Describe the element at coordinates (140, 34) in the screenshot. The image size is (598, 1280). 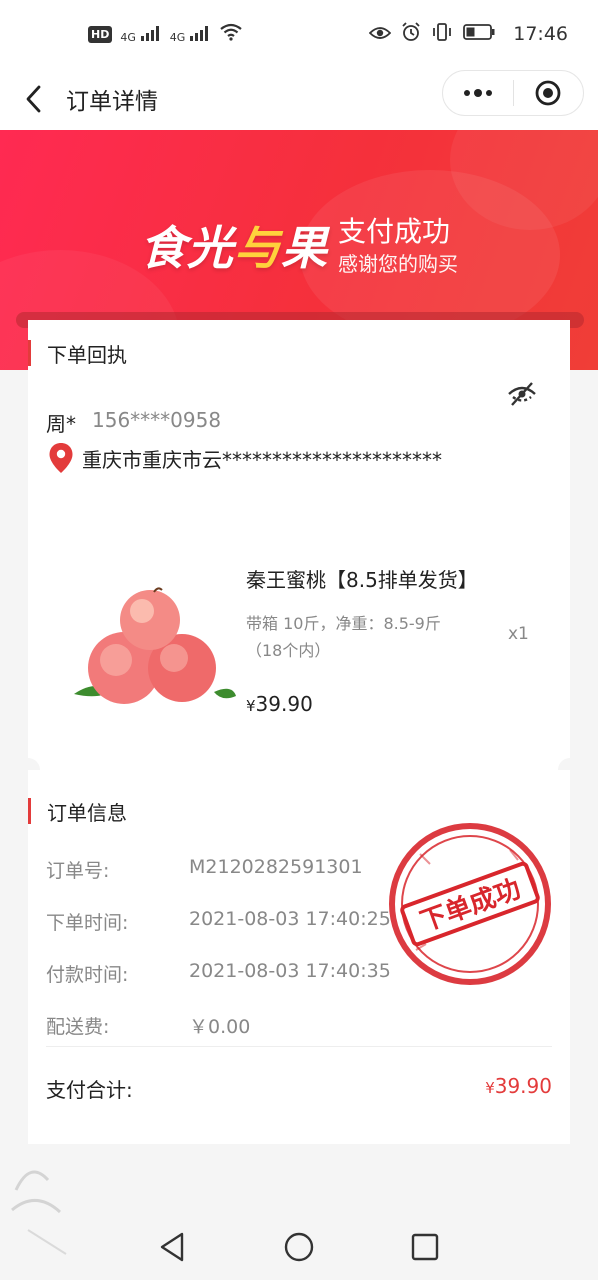
I see `signal-icon: 4G` at that location.